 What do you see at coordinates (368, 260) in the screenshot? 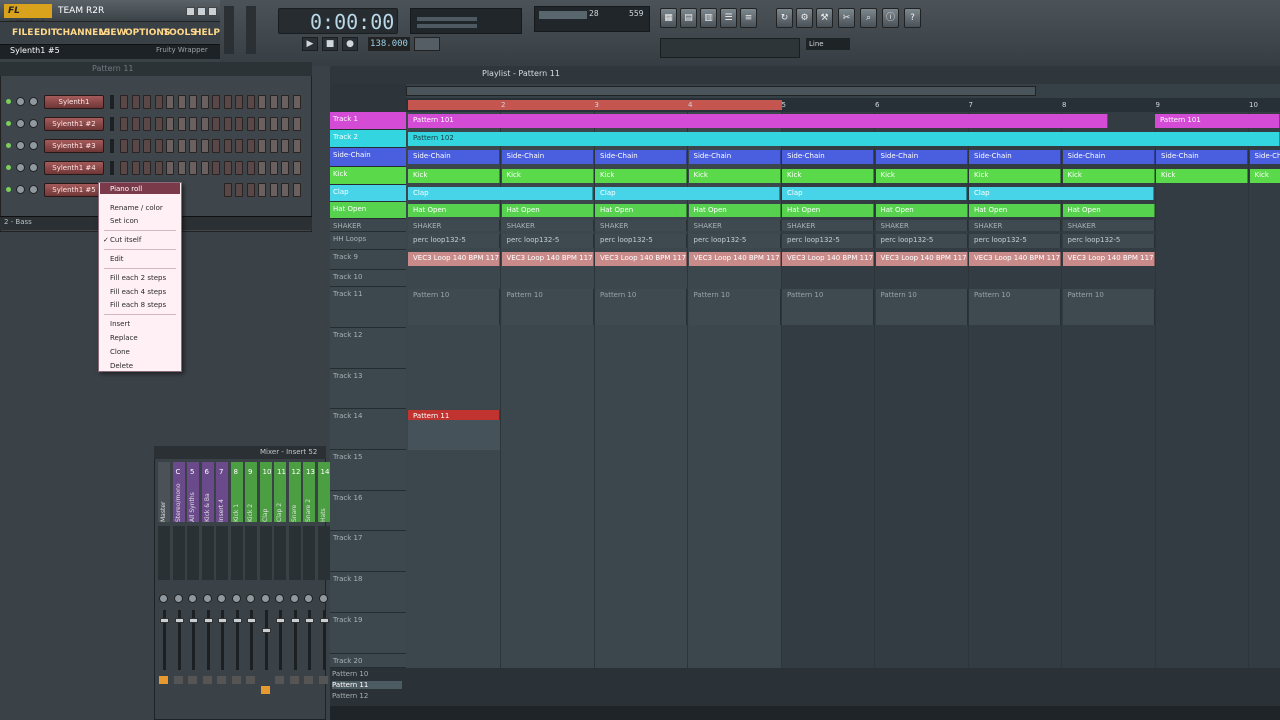
I see `track-header: Track 9` at bounding box center [368, 260].